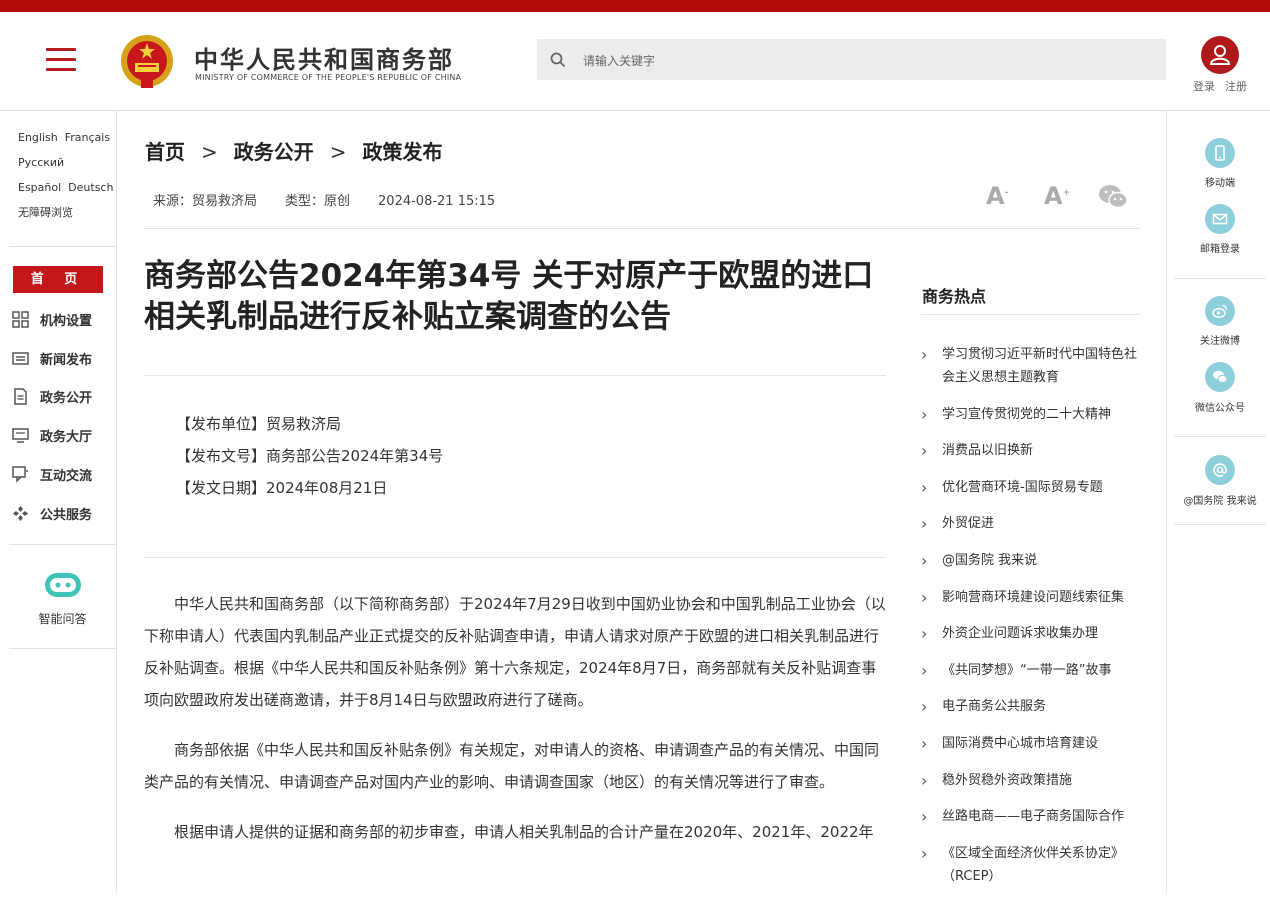  Describe the element at coordinates (641, 228) in the screenshot. I see `meta-divider` at that location.